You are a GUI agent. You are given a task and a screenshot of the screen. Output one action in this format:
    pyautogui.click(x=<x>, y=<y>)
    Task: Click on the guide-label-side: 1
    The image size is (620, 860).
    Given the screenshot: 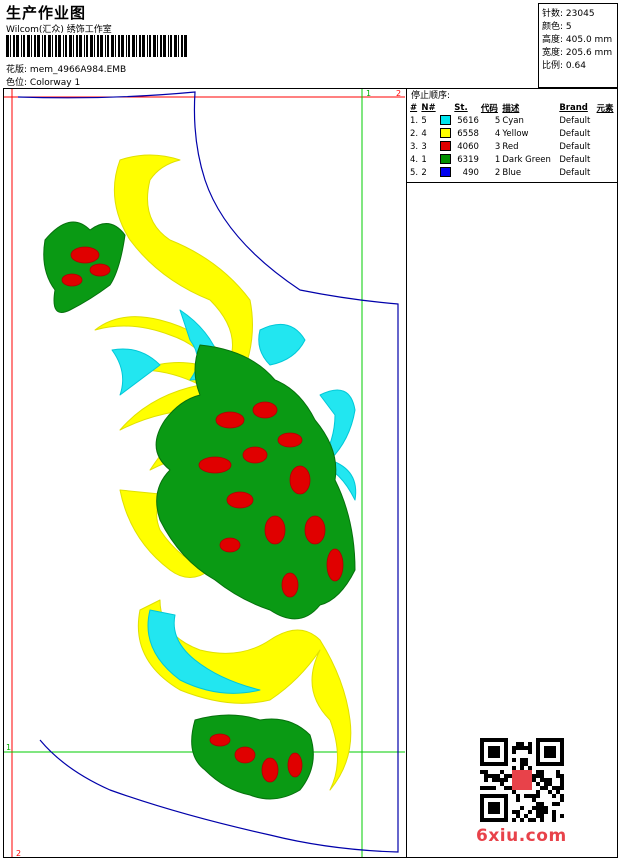 What is the action you would take?
    pyautogui.click(x=8, y=747)
    